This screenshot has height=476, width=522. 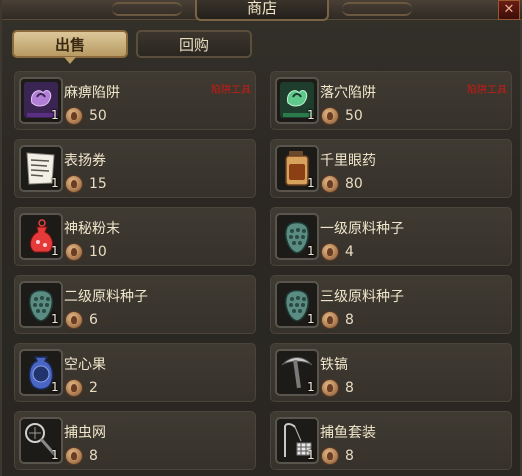 What do you see at coordinates (391, 100) in the screenshot?
I see `item-pitfall-trap: 1 落穴陷阱 陷阱工具 50` at bounding box center [391, 100].